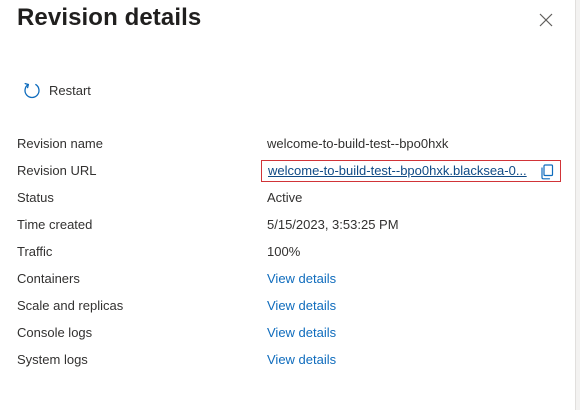 The width and height of the screenshot is (580, 410). I want to click on panel-scroll-edge, so click(577, 205).